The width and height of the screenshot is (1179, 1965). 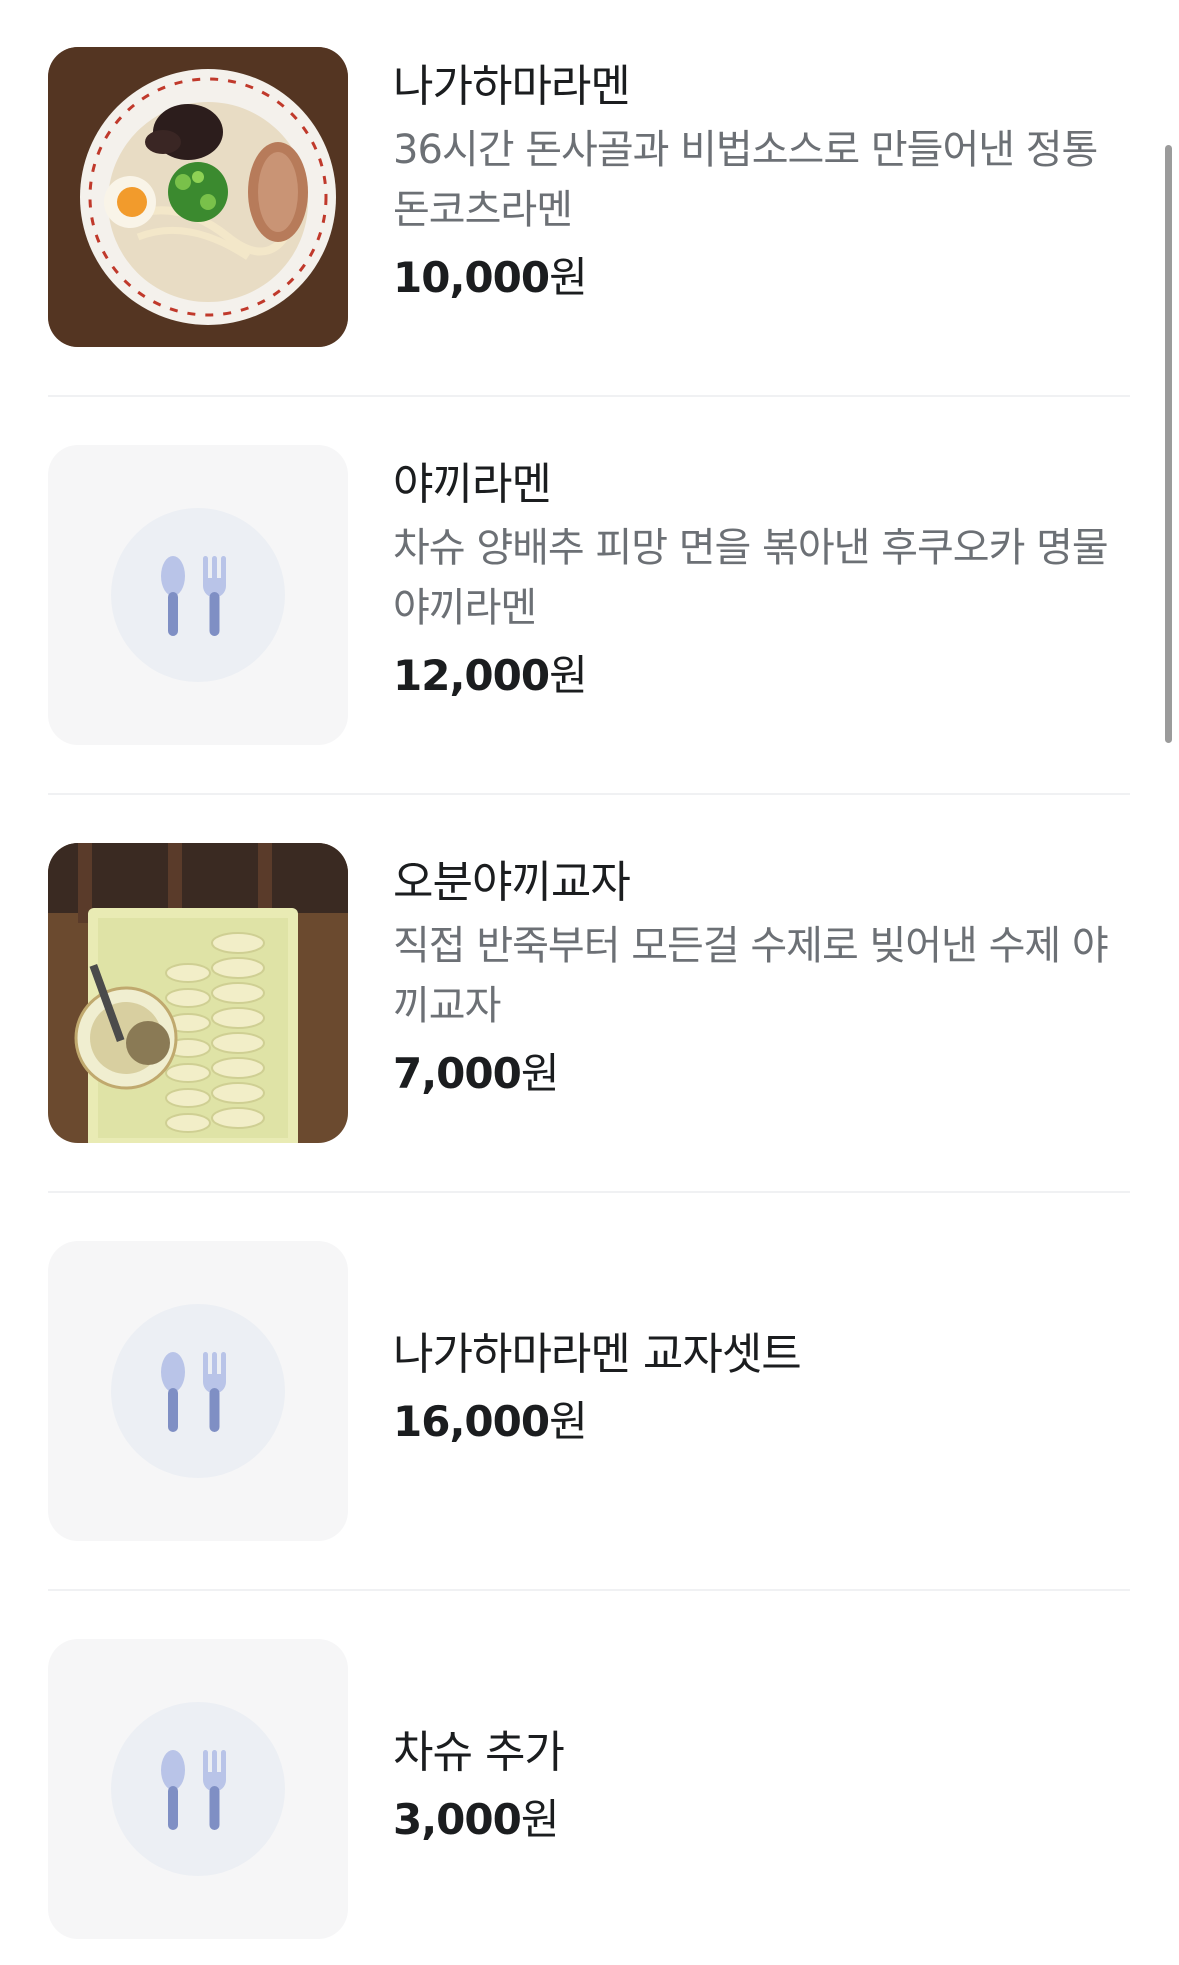 I want to click on menu-item: 차슈 추가 3,000원, so click(x=589, y=1789).